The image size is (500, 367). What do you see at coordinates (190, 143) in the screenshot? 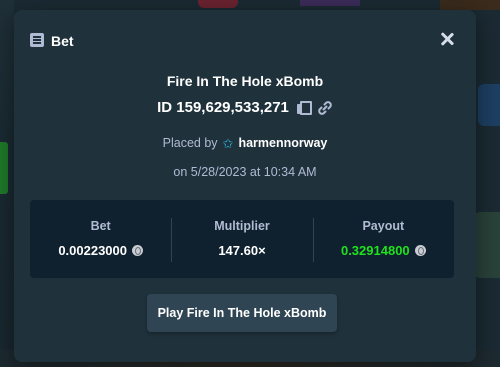
I see `placed-by-label: Placed by` at bounding box center [190, 143].